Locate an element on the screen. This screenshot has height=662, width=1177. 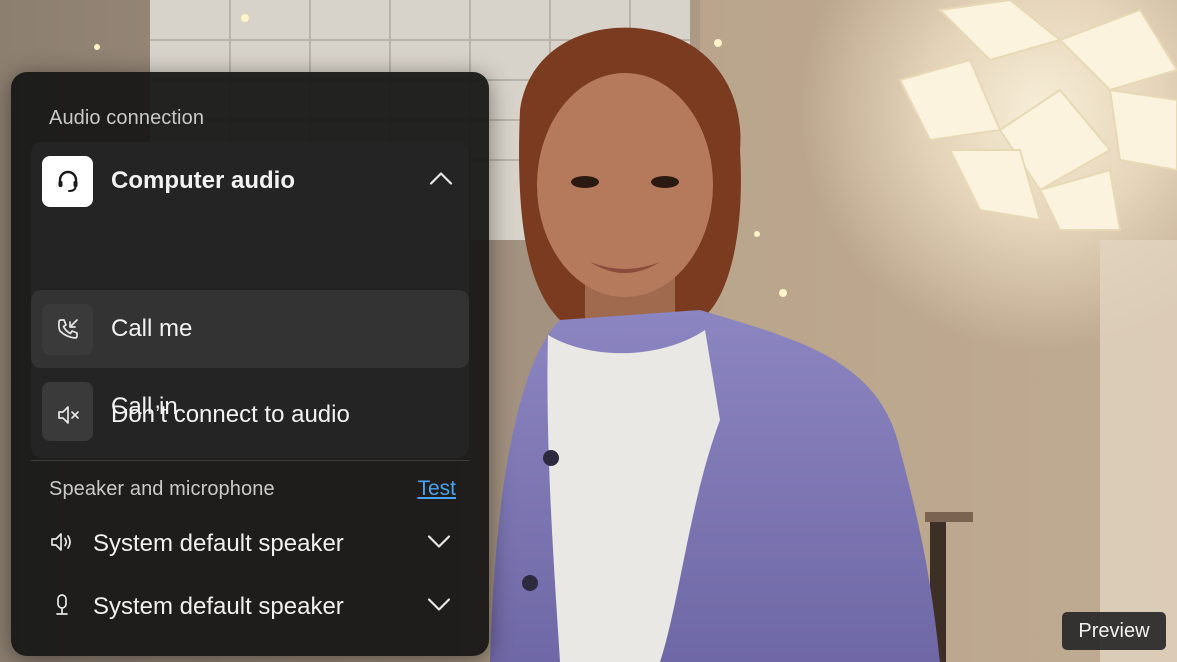
headset-icon is located at coordinates (67, 181).